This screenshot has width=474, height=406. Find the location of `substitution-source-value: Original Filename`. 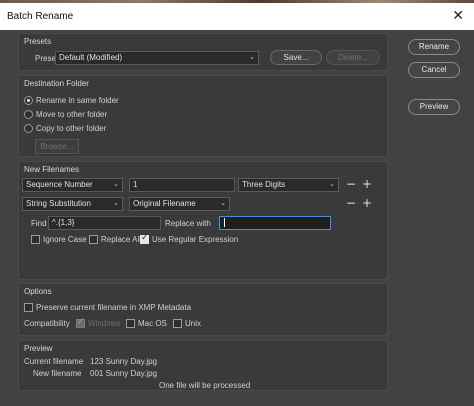

substitution-source-value: Original Filename is located at coordinates (164, 203).